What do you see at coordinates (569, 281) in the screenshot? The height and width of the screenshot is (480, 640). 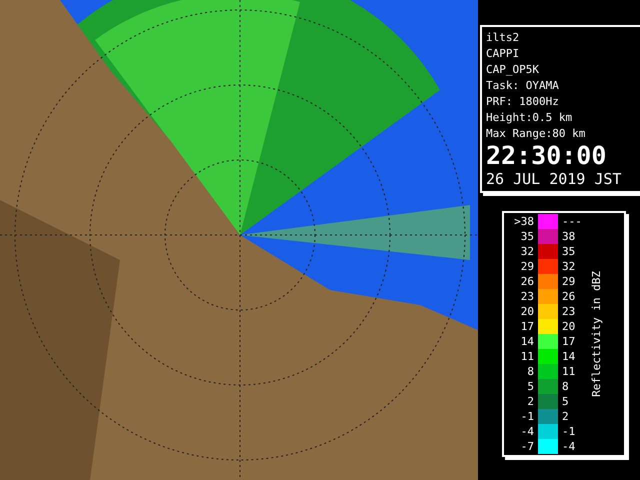 I see `legend-high-value: 29` at bounding box center [569, 281].